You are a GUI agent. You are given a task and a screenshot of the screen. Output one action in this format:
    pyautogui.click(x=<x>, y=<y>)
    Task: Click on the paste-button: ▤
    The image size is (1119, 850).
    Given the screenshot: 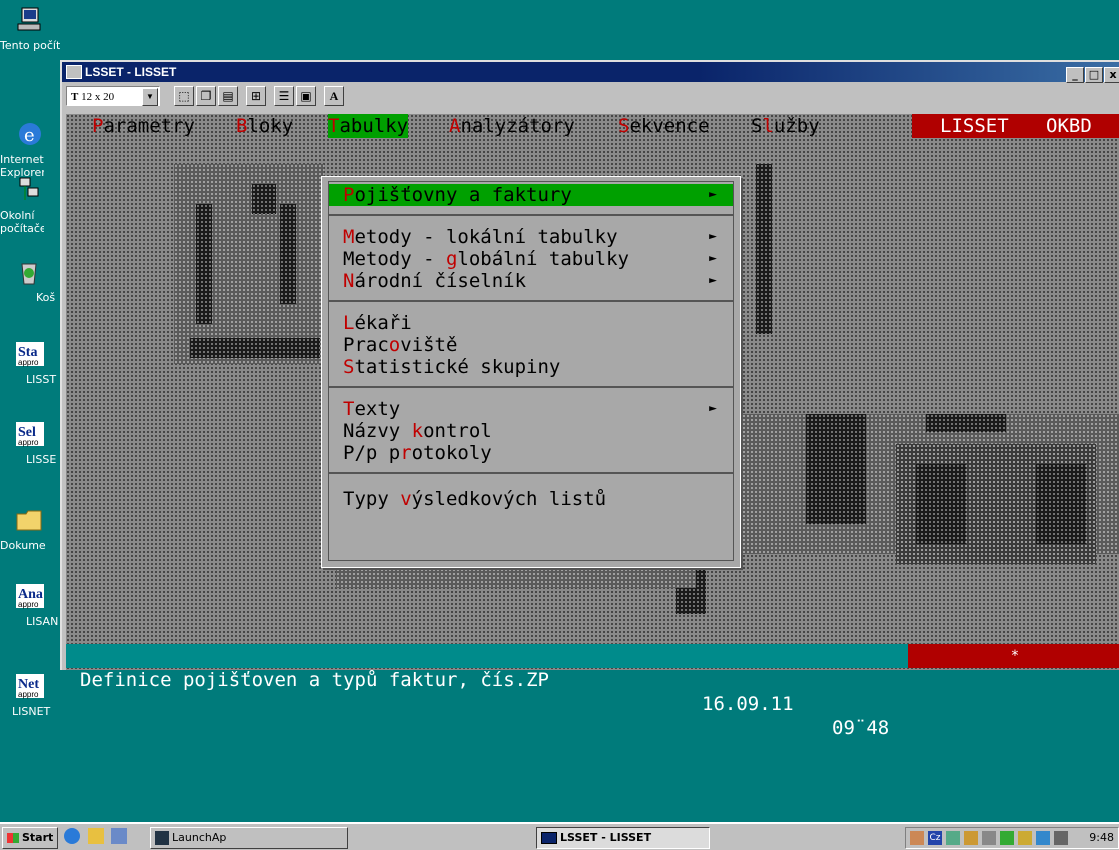 What is the action you would take?
    pyautogui.click(x=228, y=96)
    